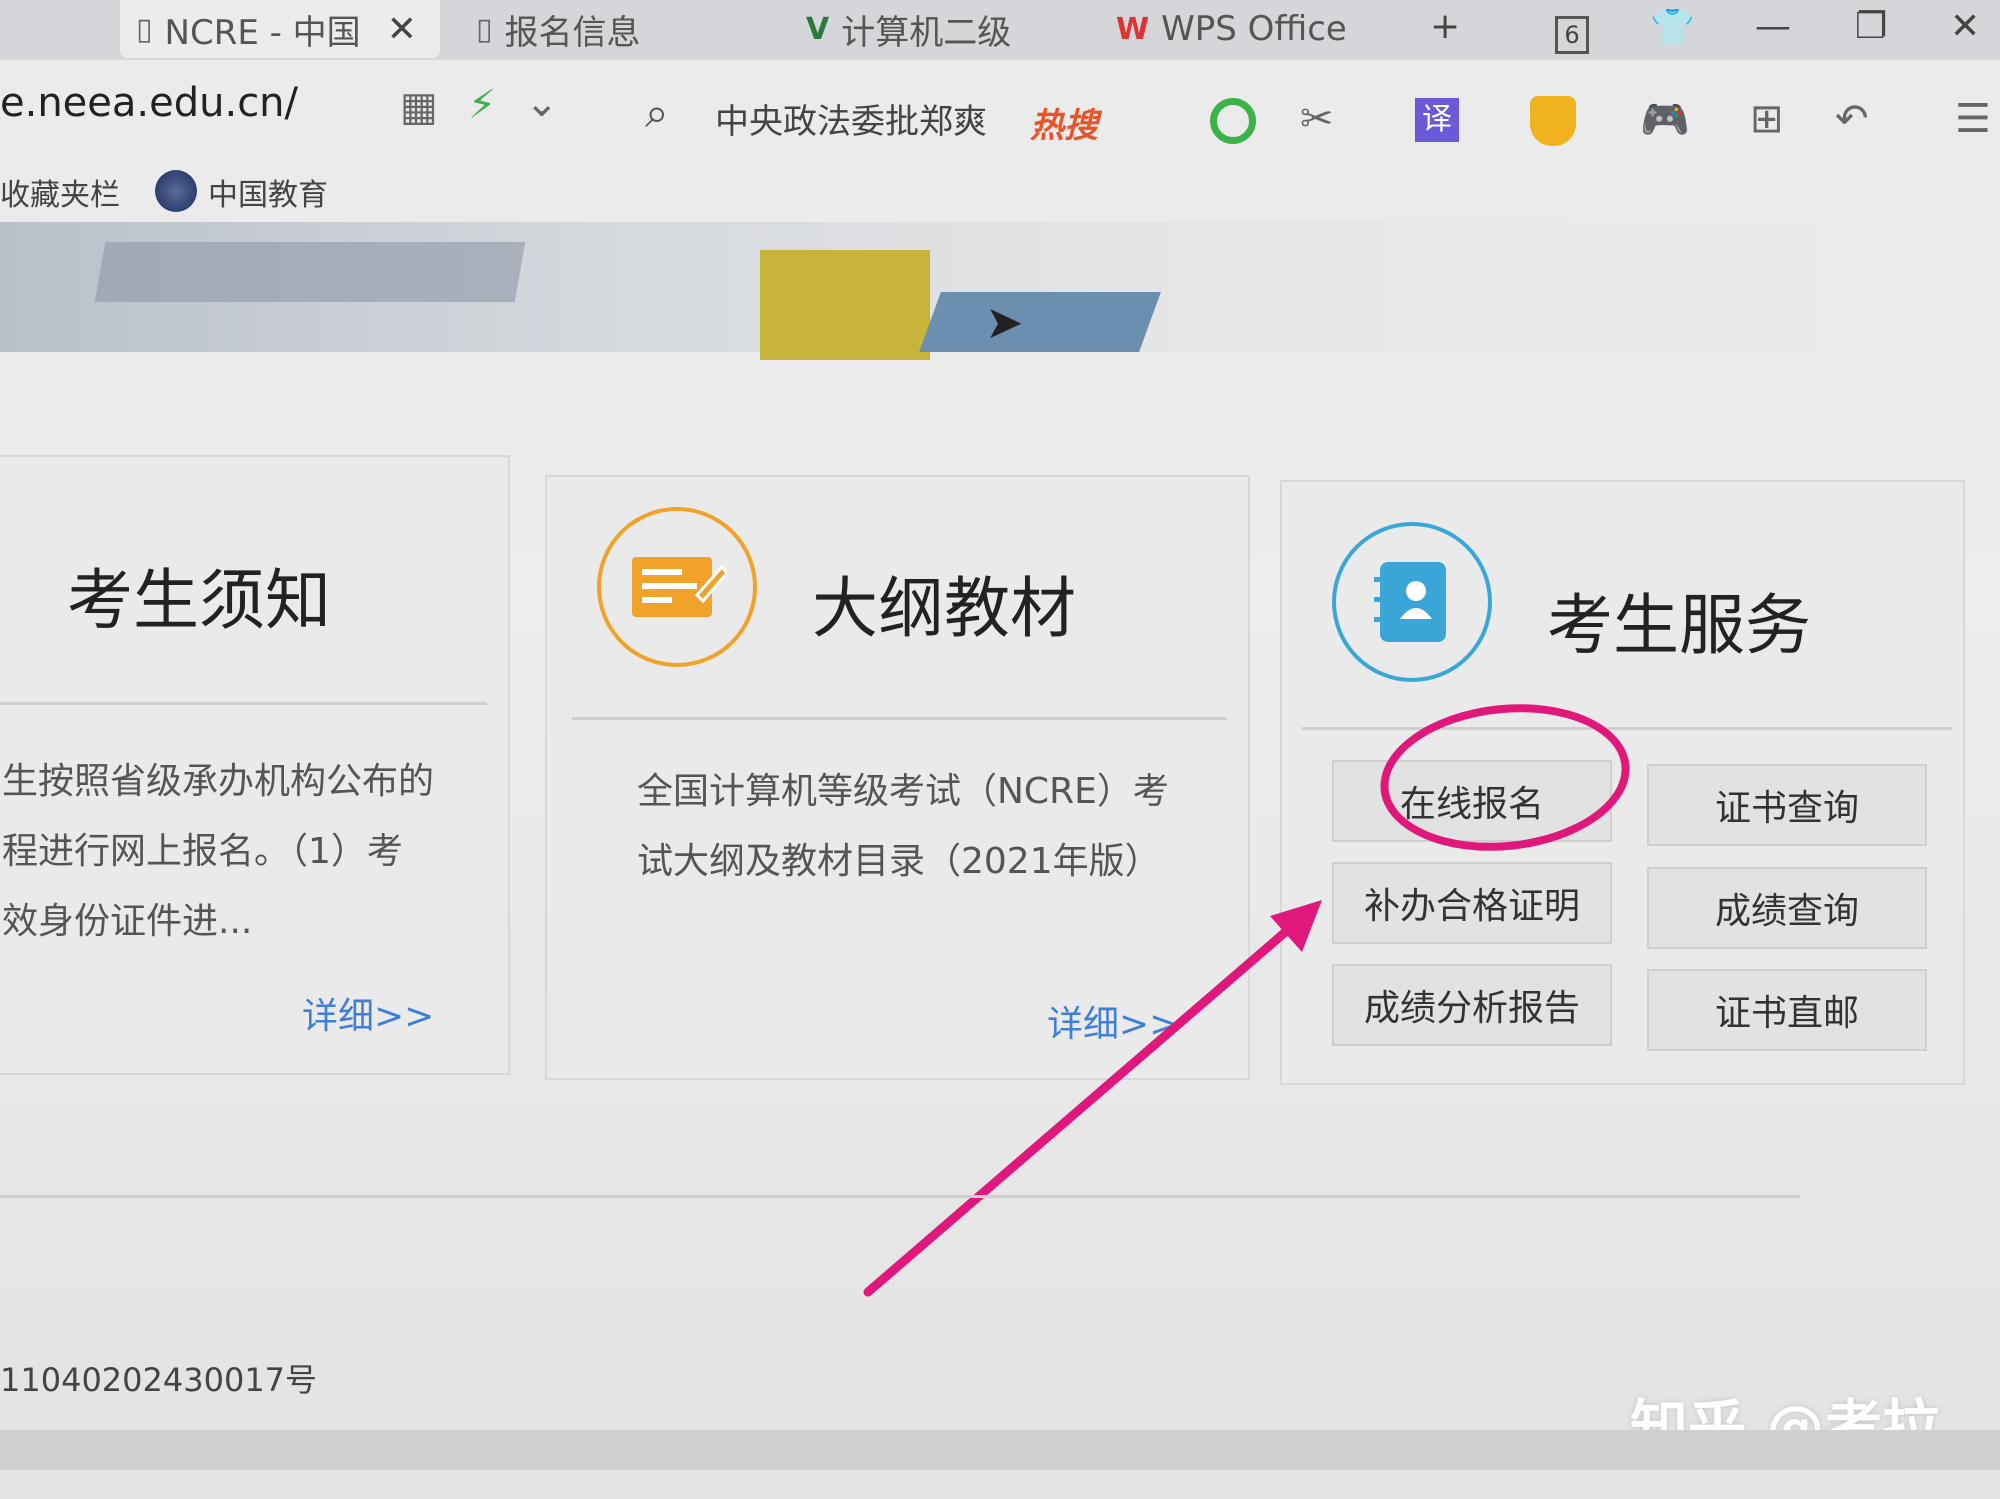 This screenshot has height=1499, width=2000. Describe the element at coordinates (1000, 1464) in the screenshot. I see `bottom-bar` at that location.